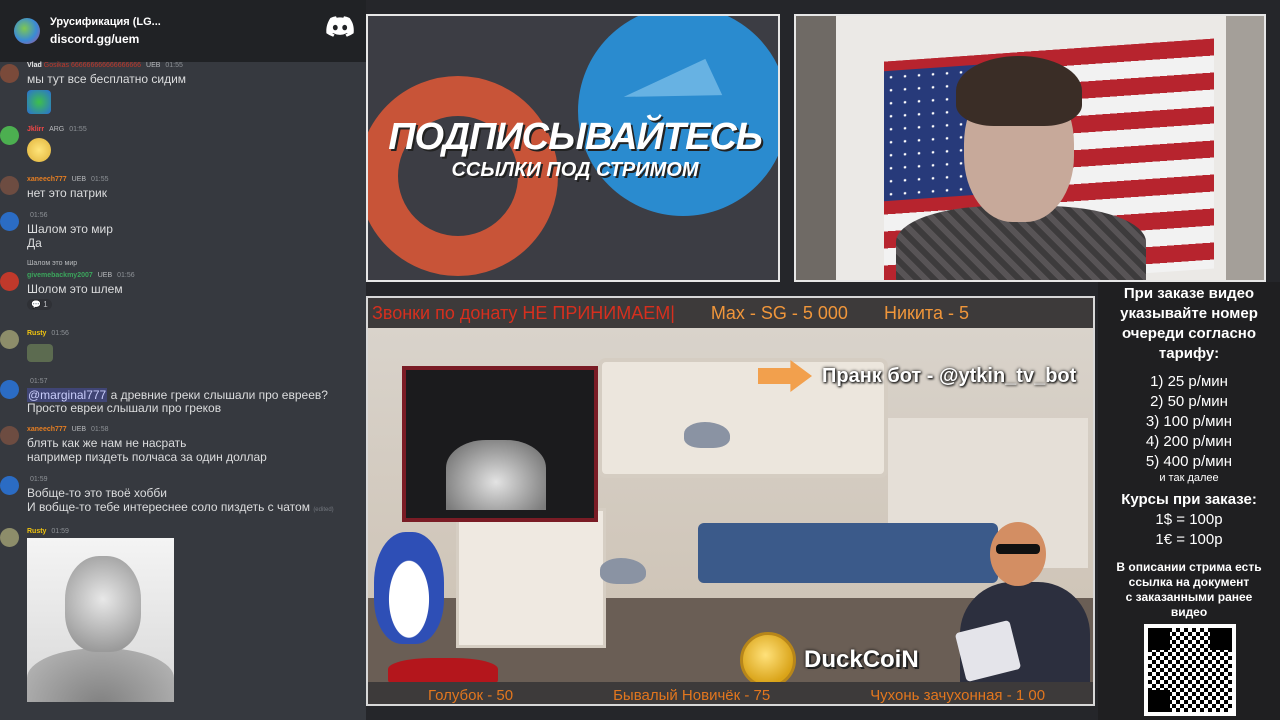 The image size is (1280, 720). Describe the element at coordinates (1189, 441) in the screenshot. I see `tariff-item: 4) 200 р/мин` at that location.